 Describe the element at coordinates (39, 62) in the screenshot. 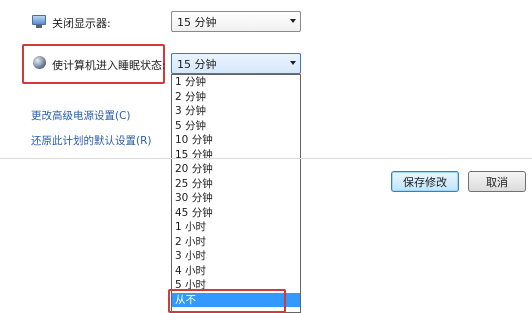

I see `moon-icon` at that location.